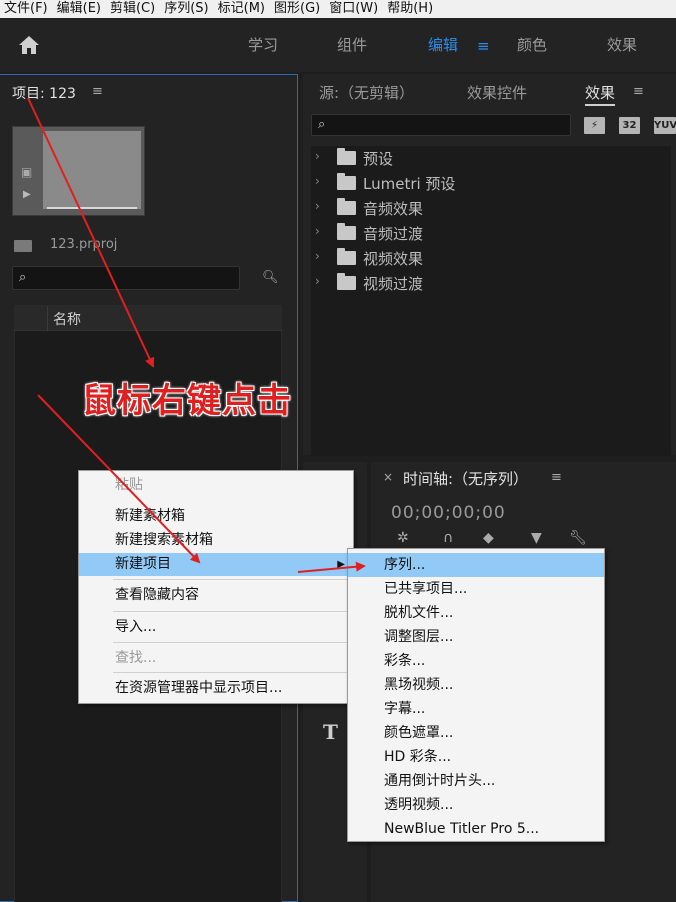 This screenshot has width=676, height=902. I want to click on accelerated-effects-icon: ⚡, so click(594, 125).